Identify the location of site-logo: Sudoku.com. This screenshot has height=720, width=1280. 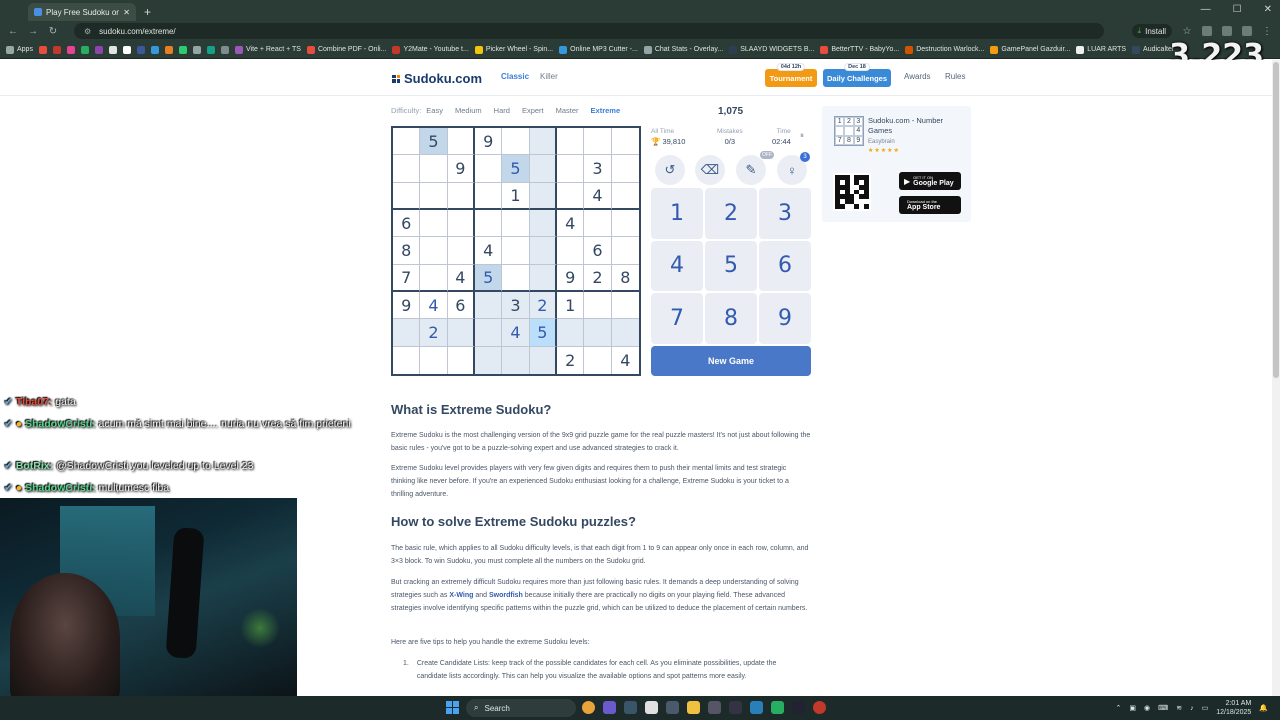
(437, 78).